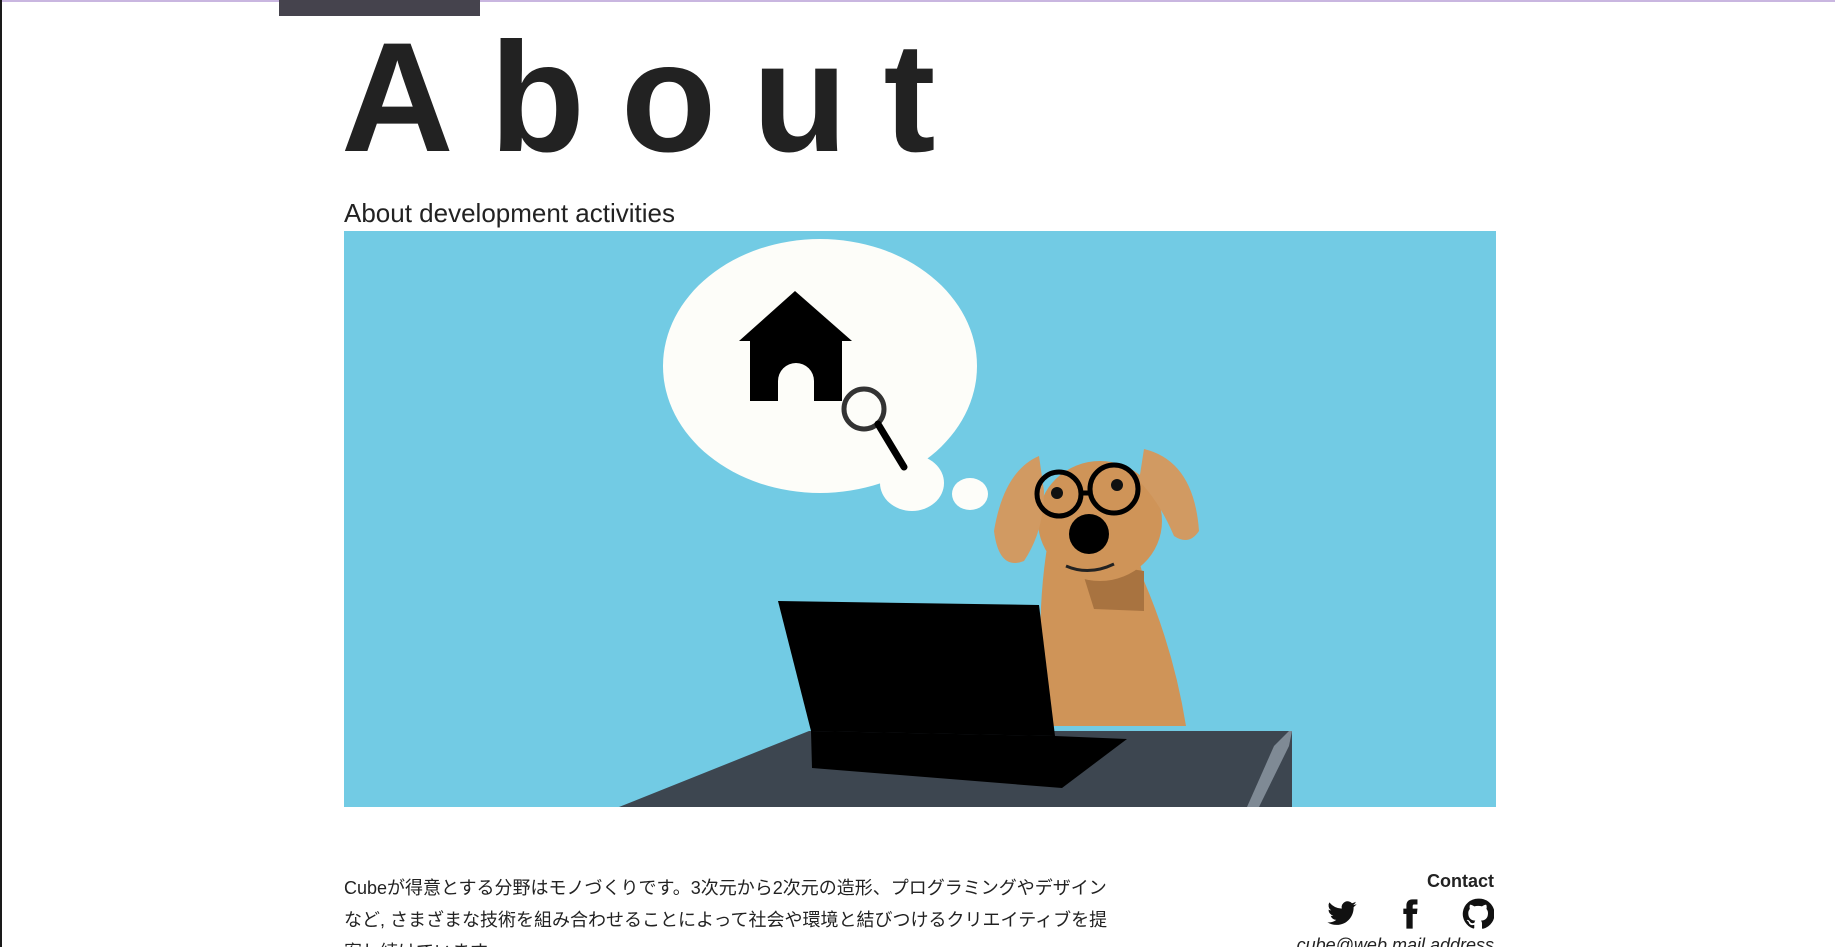 This screenshot has height=947, width=1835. I want to click on twitter-icon, so click(1342, 914).